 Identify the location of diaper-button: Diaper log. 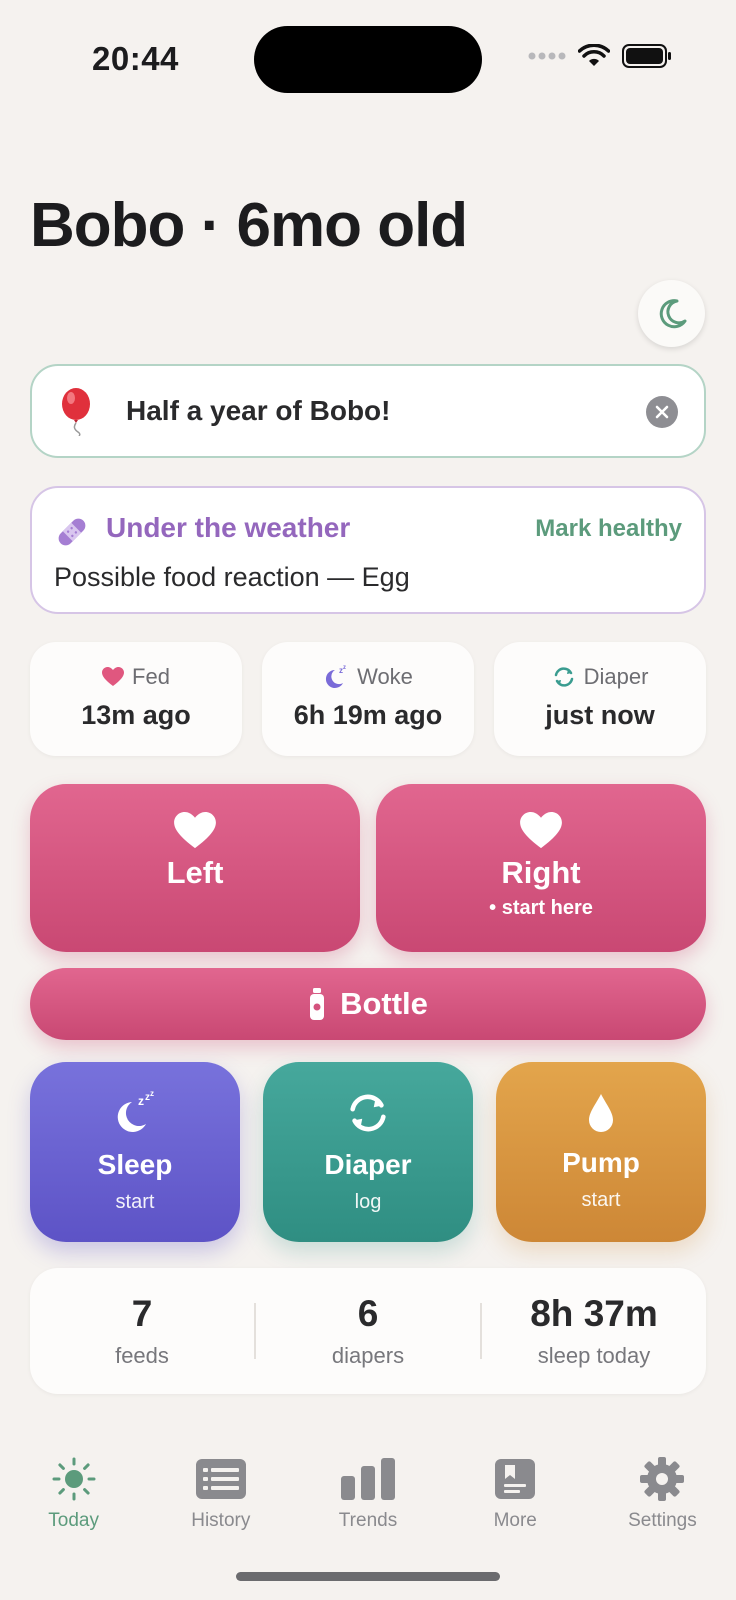
(368, 1152).